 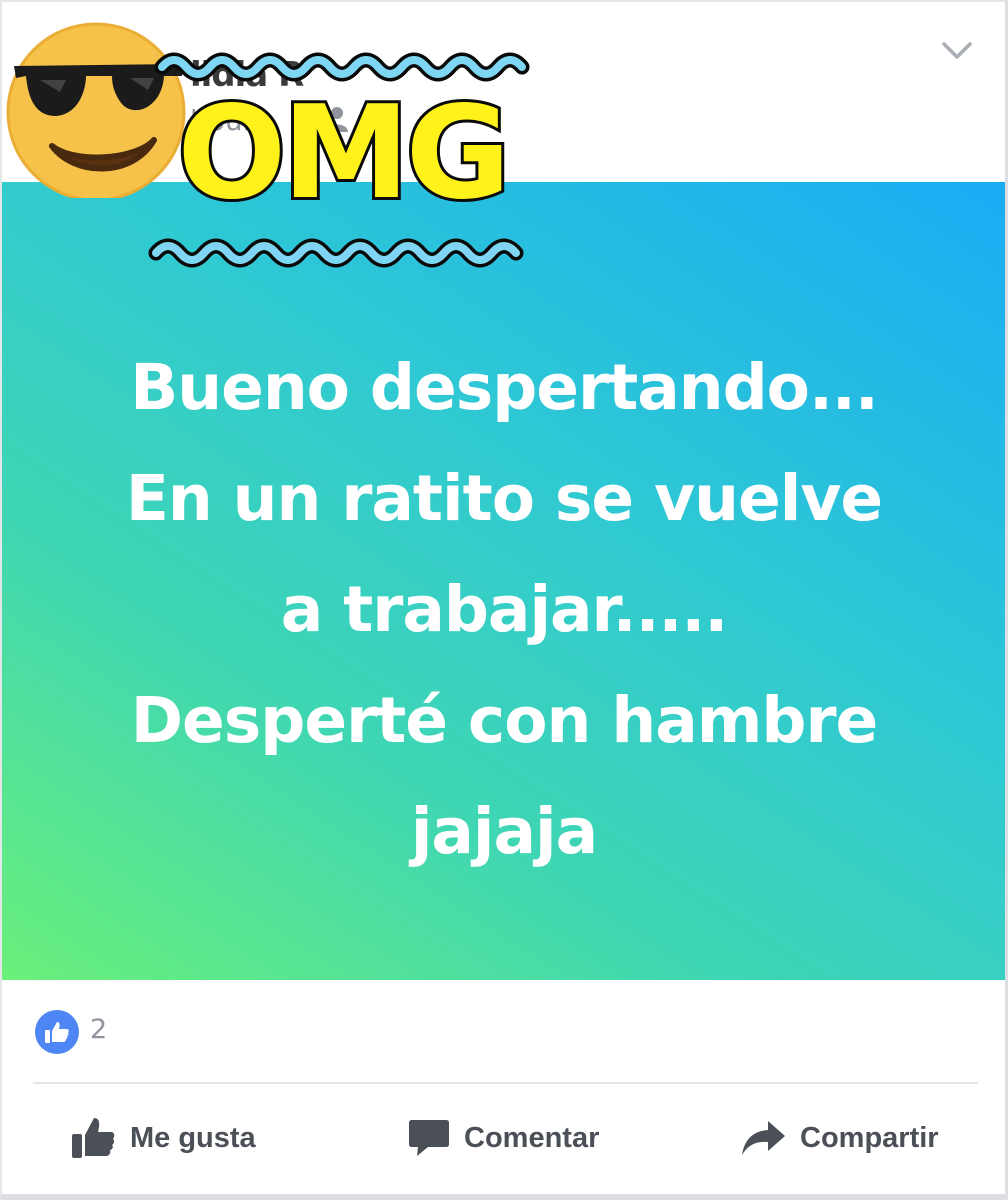 What do you see at coordinates (505, 1083) in the screenshot?
I see `divider` at bounding box center [505, 1083].